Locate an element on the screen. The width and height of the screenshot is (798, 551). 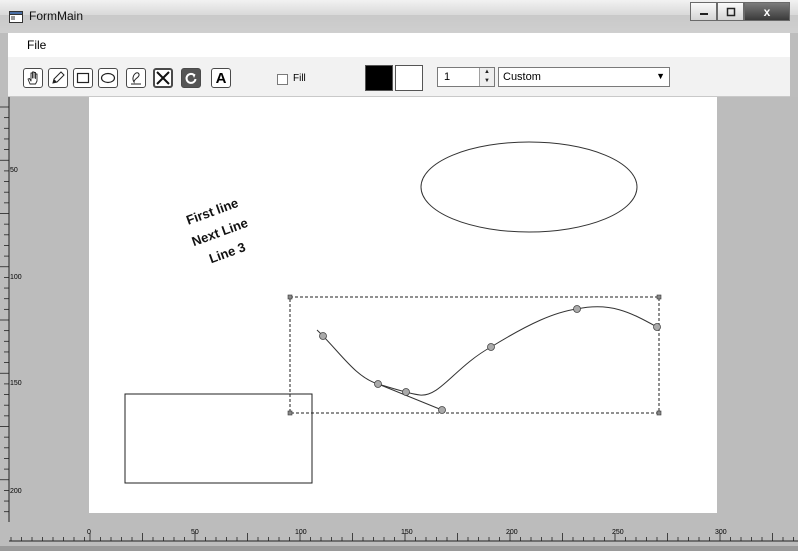
pen-icon is located at coordinates (58, 77).